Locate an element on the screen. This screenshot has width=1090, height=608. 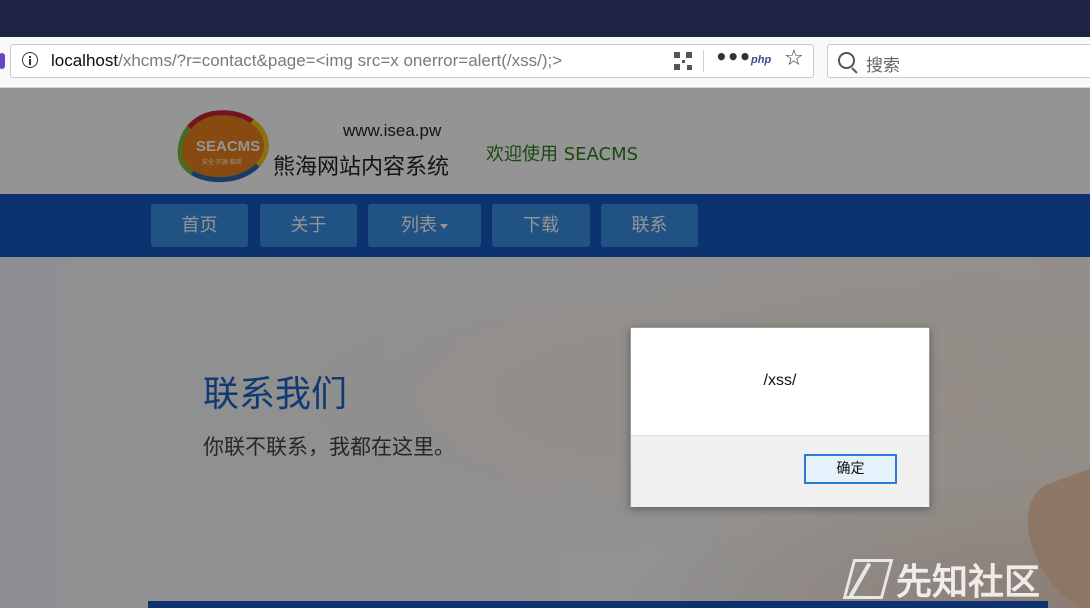
watermark-logo-icon is located at coordinates (868, 579).